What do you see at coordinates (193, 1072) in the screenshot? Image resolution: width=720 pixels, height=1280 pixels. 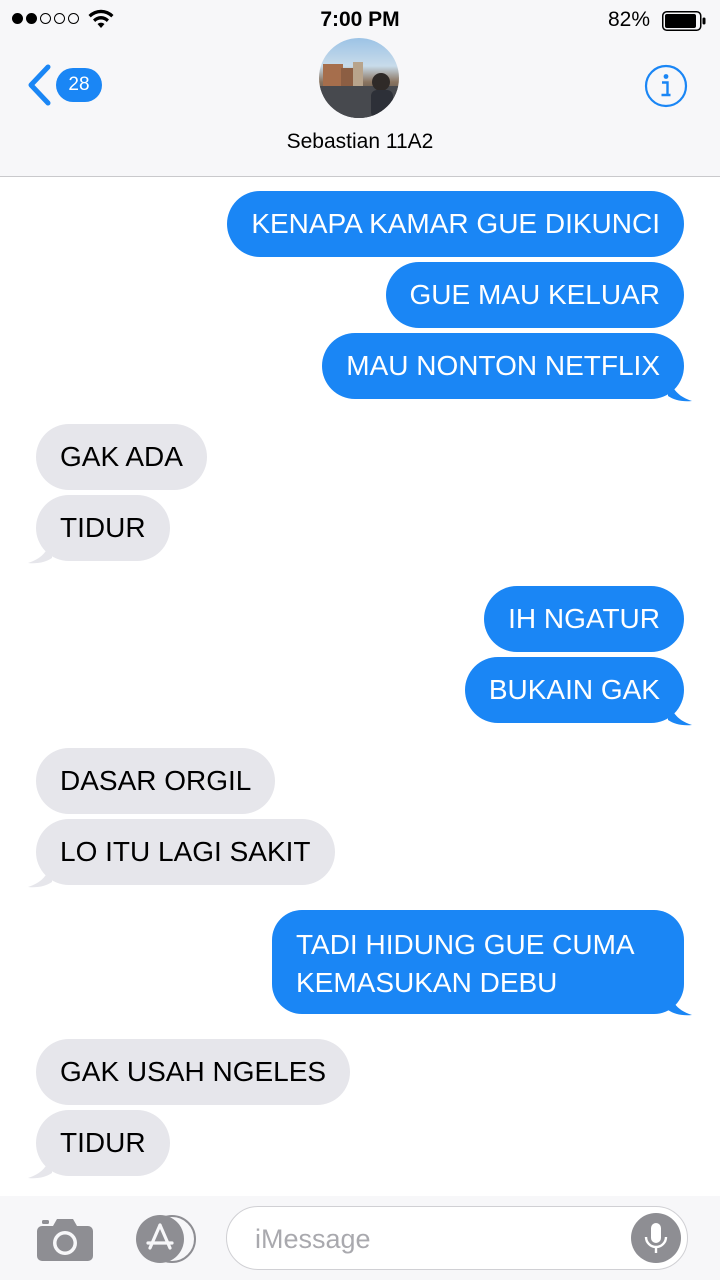 I see `message-bubble-incoming: GAK USAH NGELES` at bounding box center [193, 1072].